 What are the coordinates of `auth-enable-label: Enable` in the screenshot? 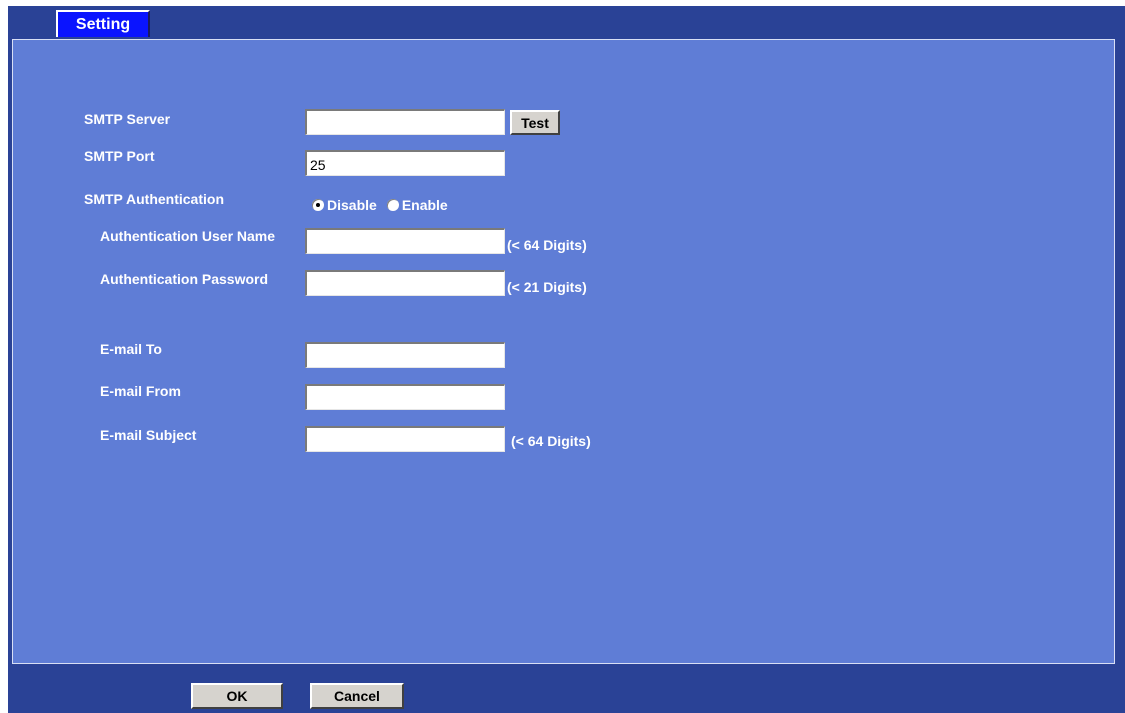 It's located at (425, 205).